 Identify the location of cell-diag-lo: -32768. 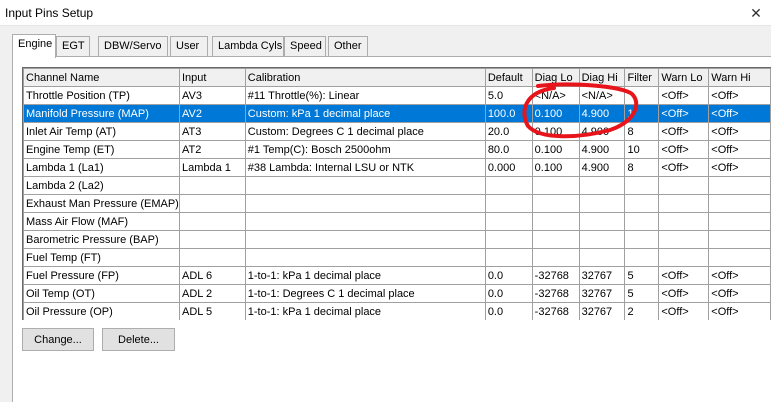
(555, 293).